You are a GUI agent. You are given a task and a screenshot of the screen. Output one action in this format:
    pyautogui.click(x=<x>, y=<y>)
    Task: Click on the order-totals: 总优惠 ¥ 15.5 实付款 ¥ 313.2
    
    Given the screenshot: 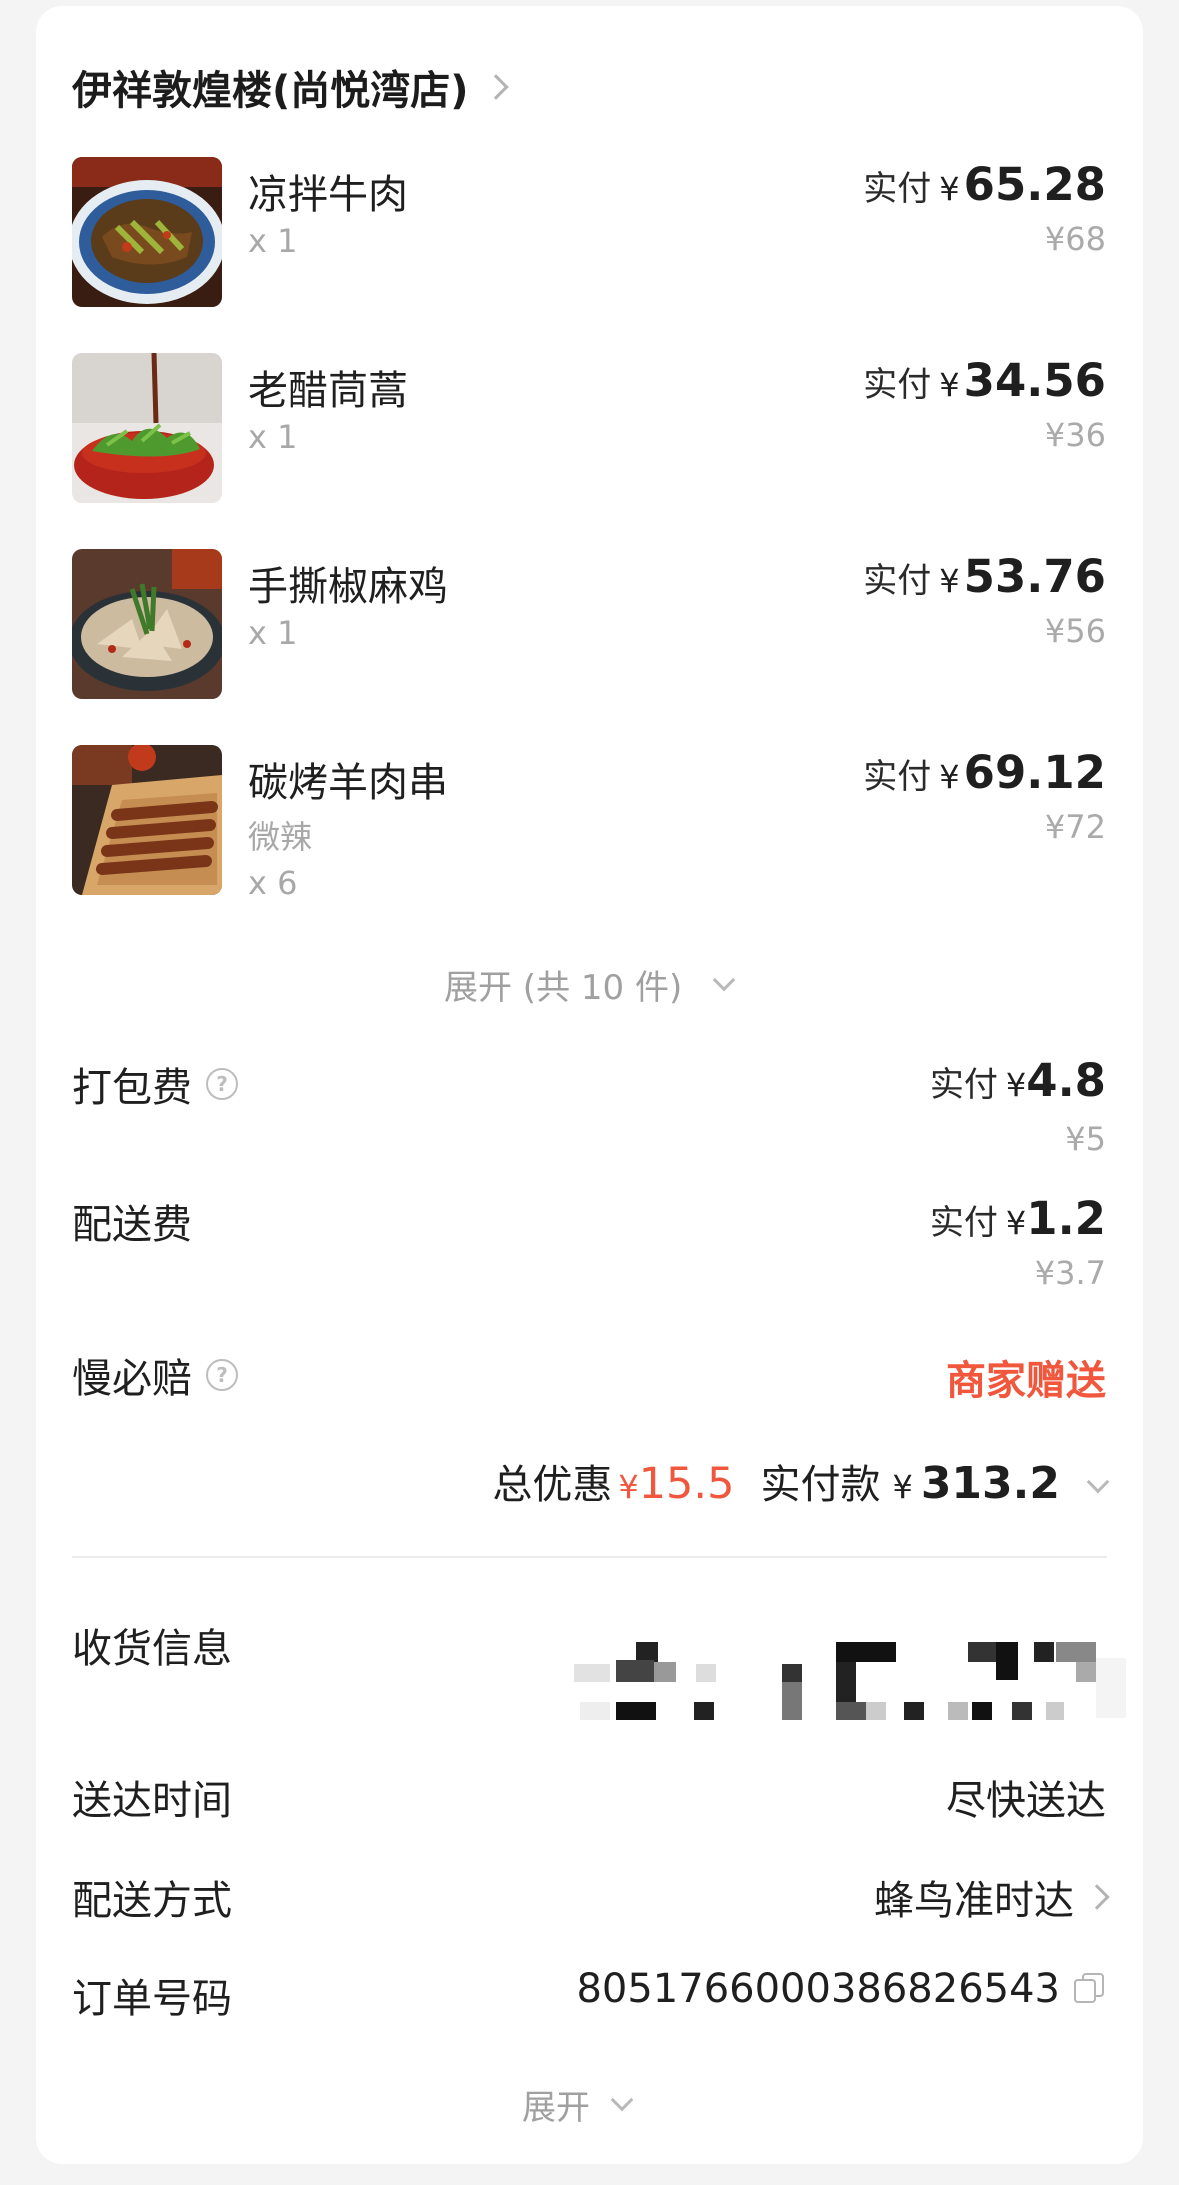 What is the action you would take?
    pyautogui.click(x=801, y=1481)
    